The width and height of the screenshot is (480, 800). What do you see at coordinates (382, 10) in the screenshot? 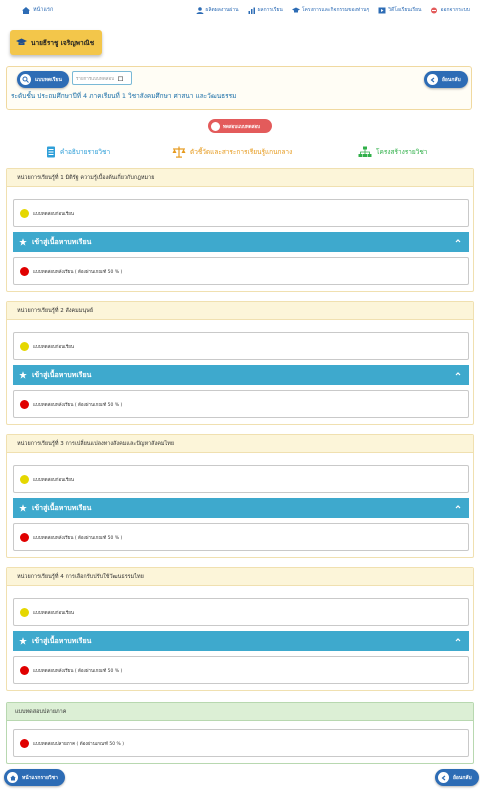
I see `video-icon` at bounding box center [382, 10].